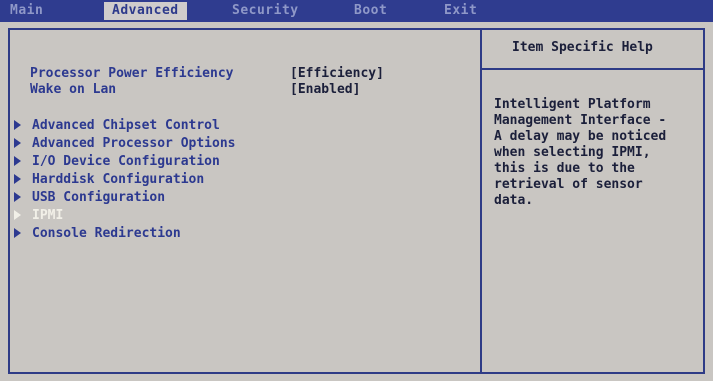 This screenshot has height=381, width=713. Describe the element at coordinates (582, 47) in the screenshot. I see `help-panel-title: Item Specific Help` at that location.